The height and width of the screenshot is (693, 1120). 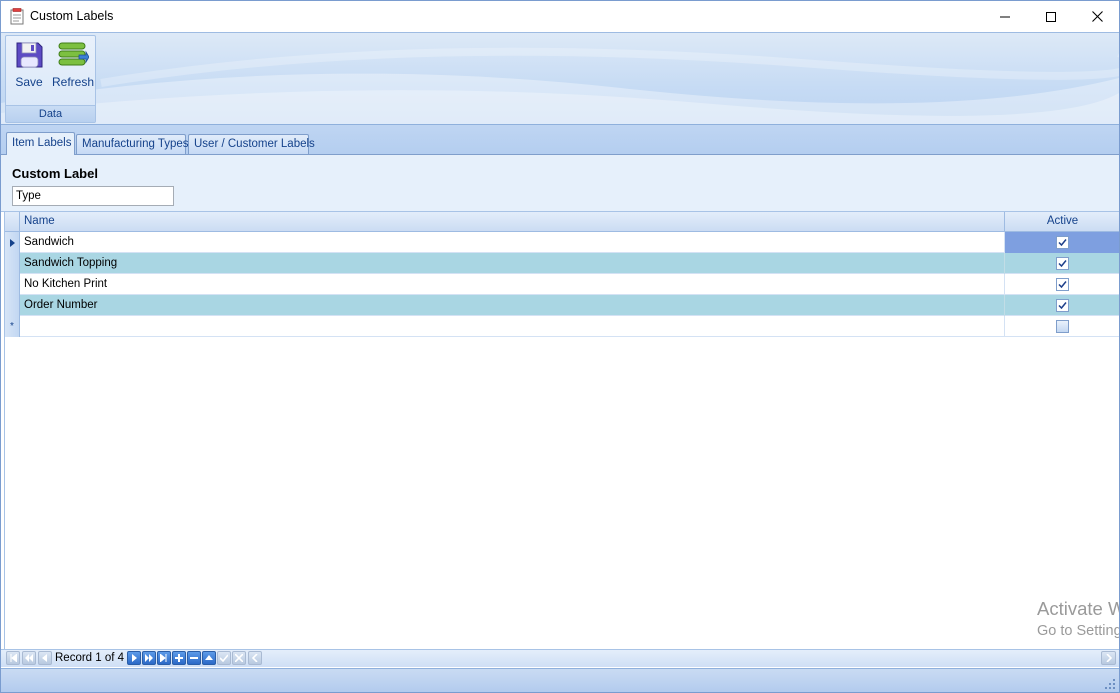 I want to click on tab-manufacturing-types: Manufacturing Types, so click(x=132, y=144).